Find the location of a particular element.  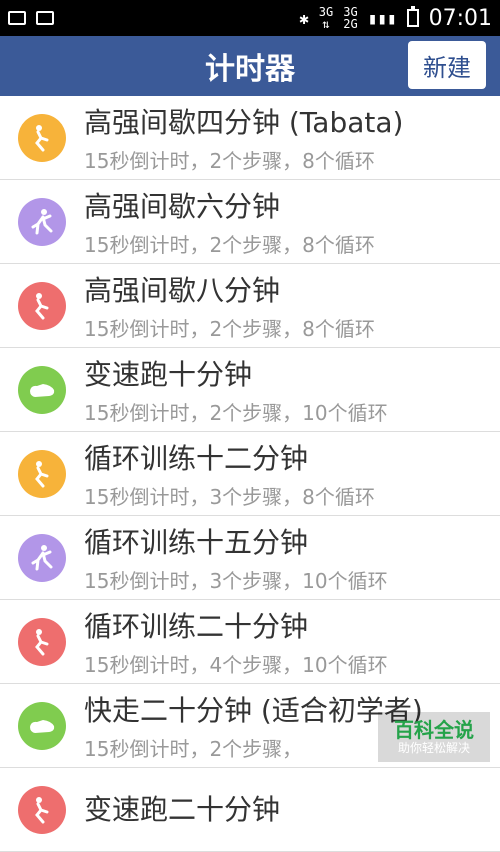

list-item-text: 高强间歇八分钟 15秒倒计时，2个步骤，8个循环 is located at coordinates (229, 305).